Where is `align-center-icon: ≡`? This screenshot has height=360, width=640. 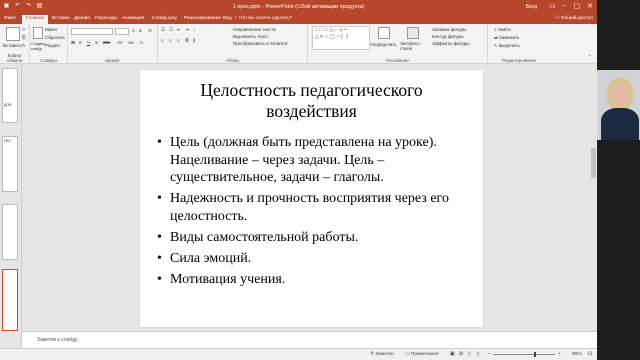
align-center-icon: ≡ is located at coordinates (170, 40).